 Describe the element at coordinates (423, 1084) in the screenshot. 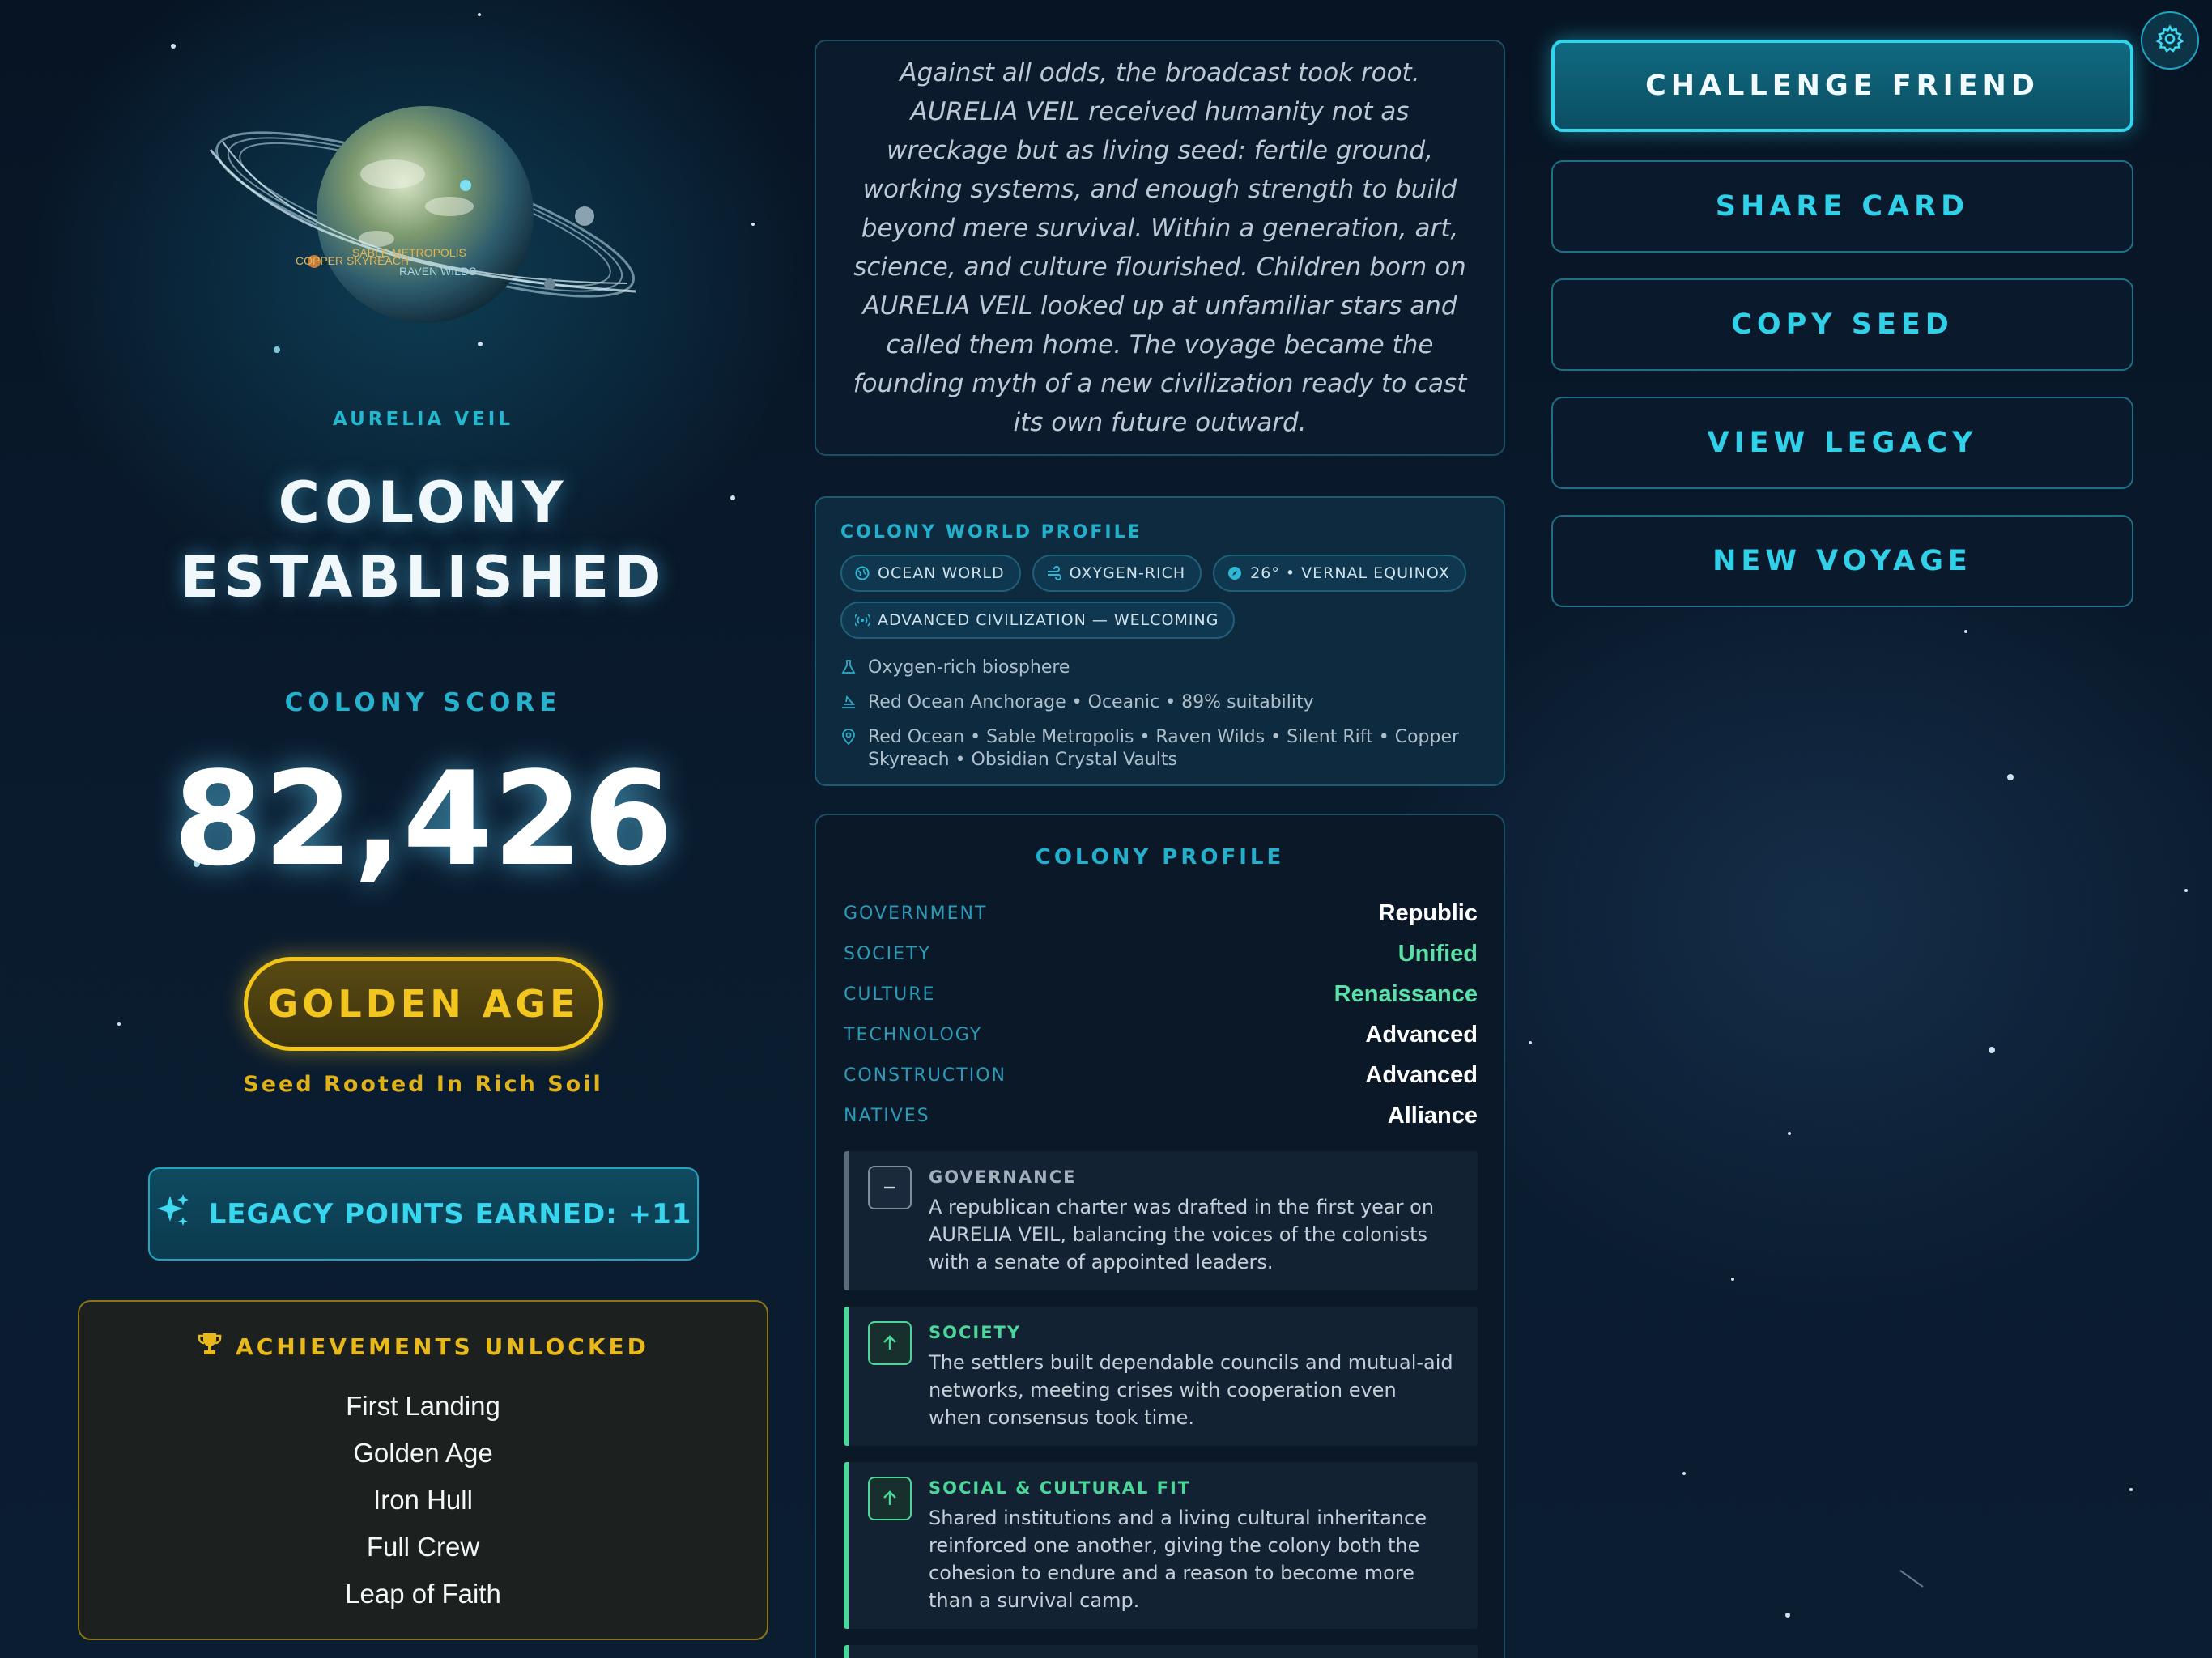

I see `era-subtitle: Seed Rooted In Rich Soil` at that location.